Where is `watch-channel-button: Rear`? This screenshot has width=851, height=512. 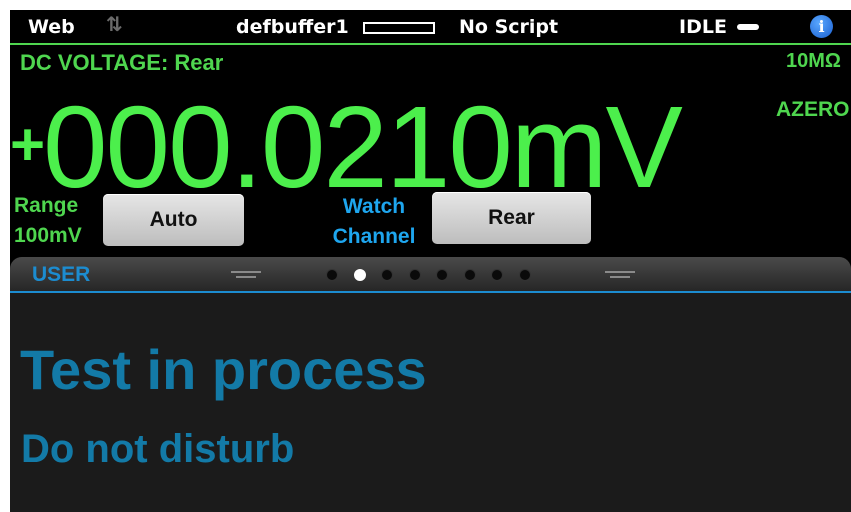
watch-channel-button: Rear is located at coordinates (511, 218).